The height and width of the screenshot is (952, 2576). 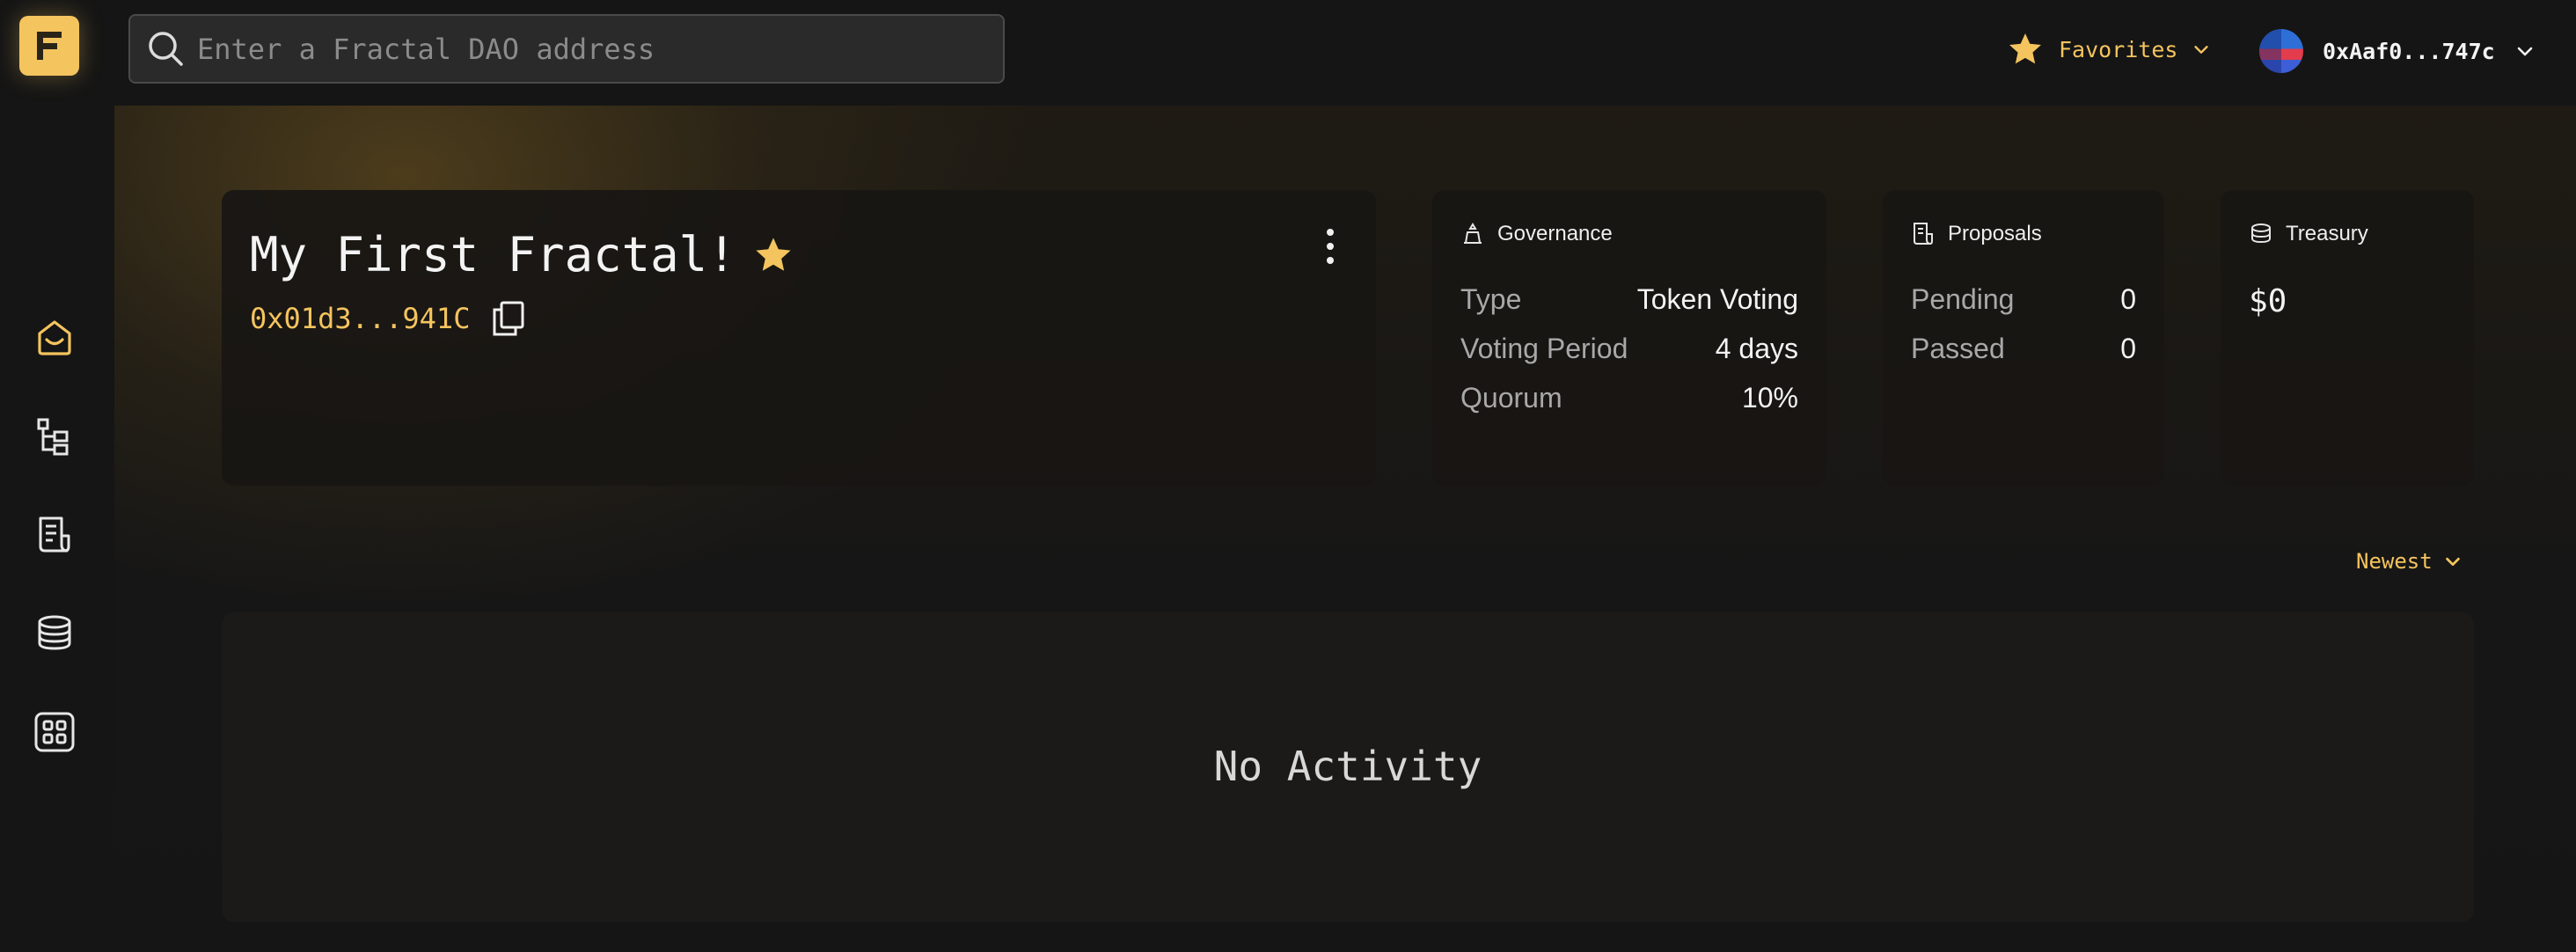 I want to click on governance-type-label: Type, so click(x=1491, y=299).